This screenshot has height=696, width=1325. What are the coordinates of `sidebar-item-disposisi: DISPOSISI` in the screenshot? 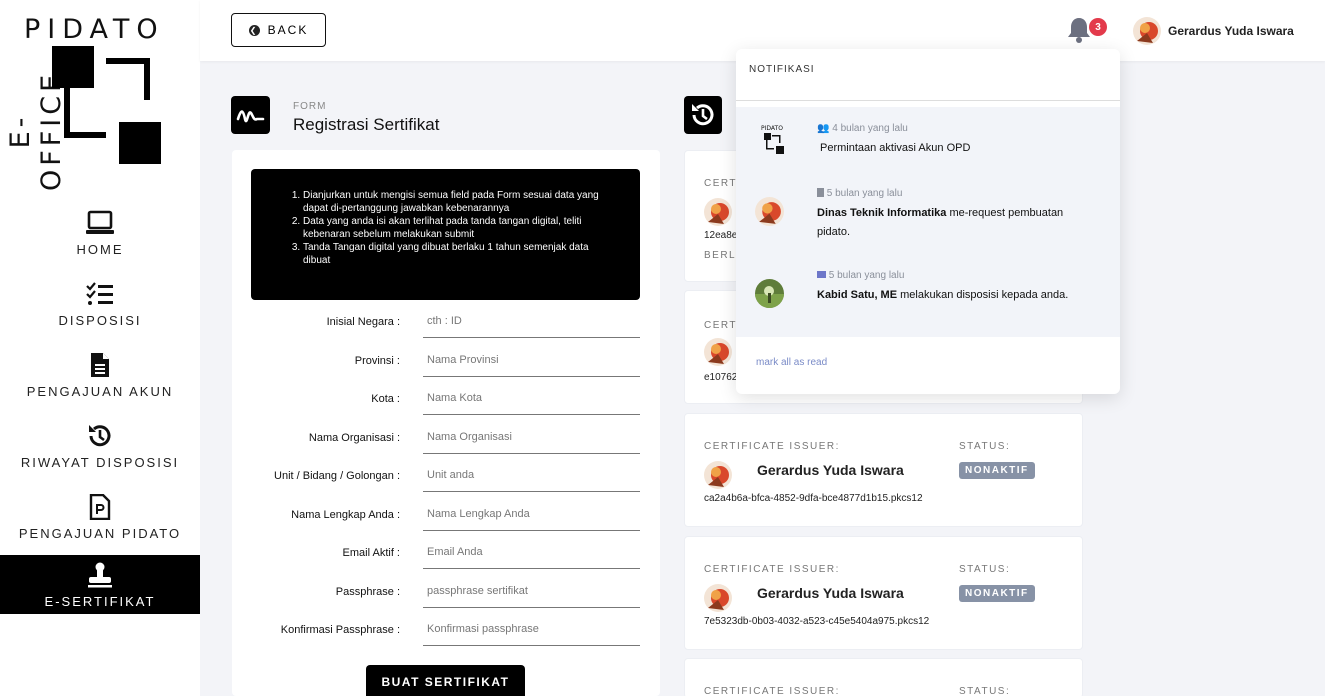 It's located at (100, 303).